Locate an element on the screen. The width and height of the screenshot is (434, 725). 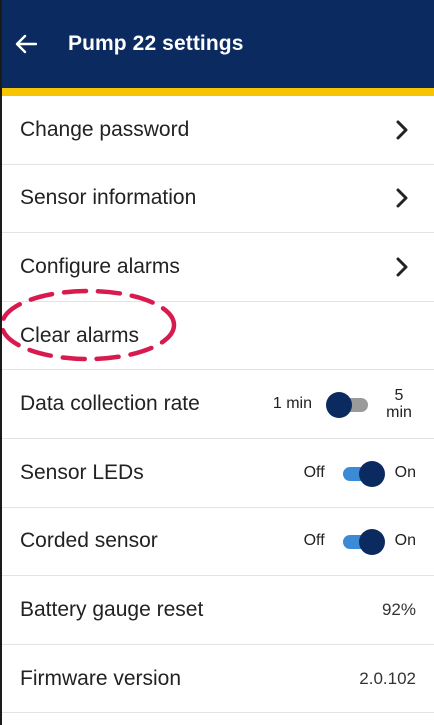
sensor-leds-off-label: Off is located at coordinates (314, 472).